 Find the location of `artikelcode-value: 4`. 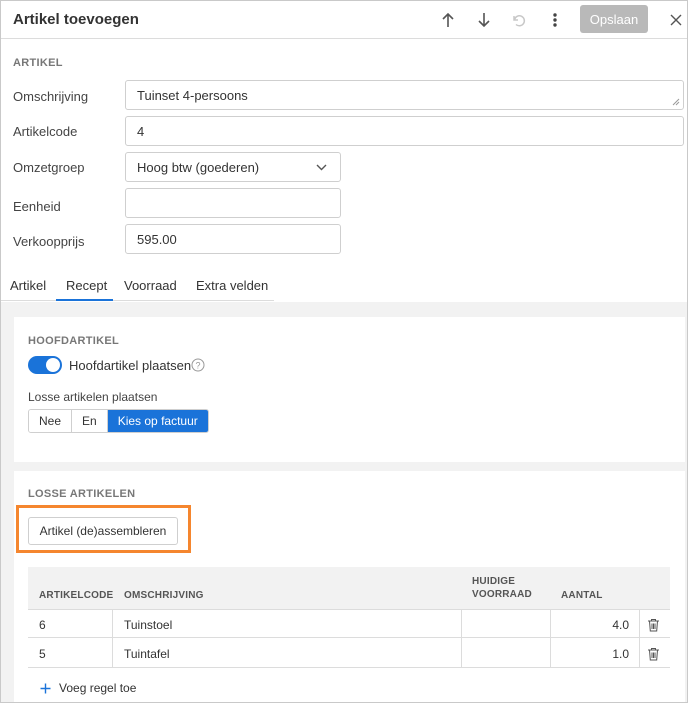

artikelcode-value: 4 is located at coordinates (141, 131).